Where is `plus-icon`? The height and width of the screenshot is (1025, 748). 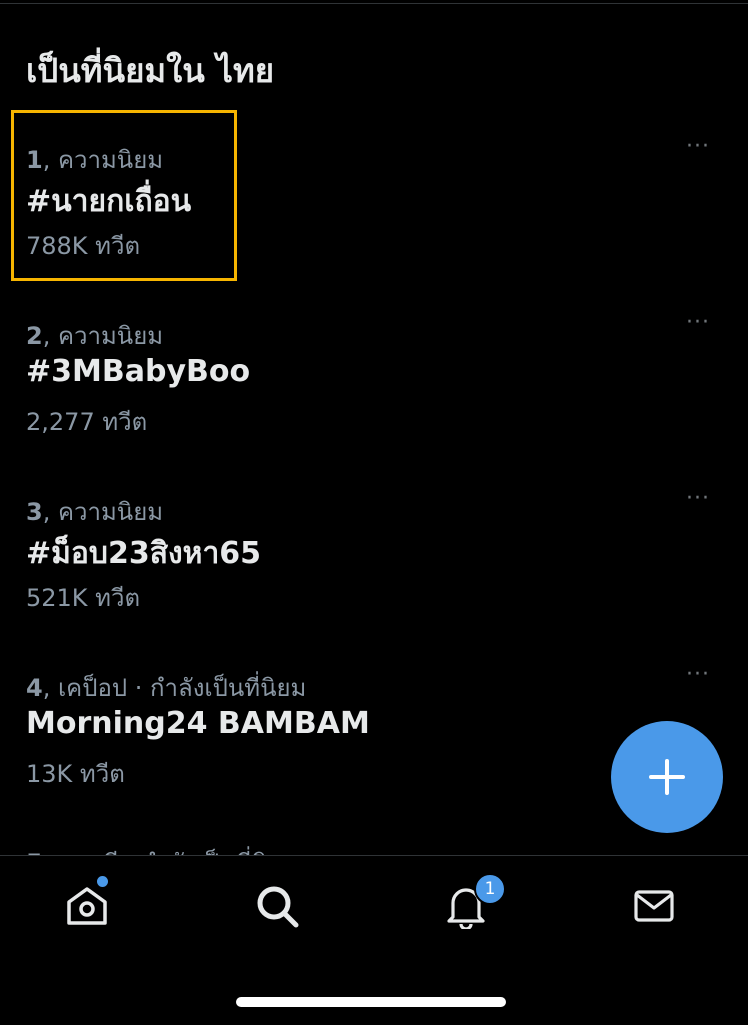
plus-icon is located at coordinates (667, 777).